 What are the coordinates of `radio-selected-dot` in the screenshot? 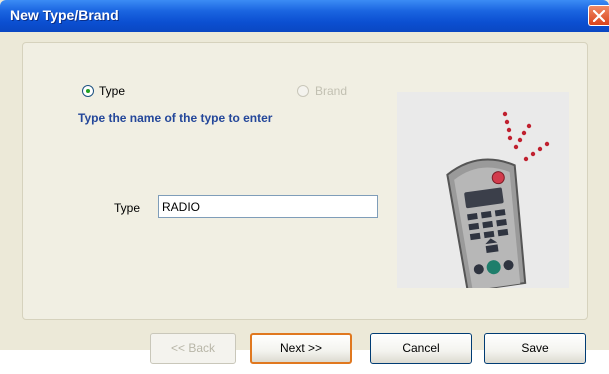 It's located at (88, 91).